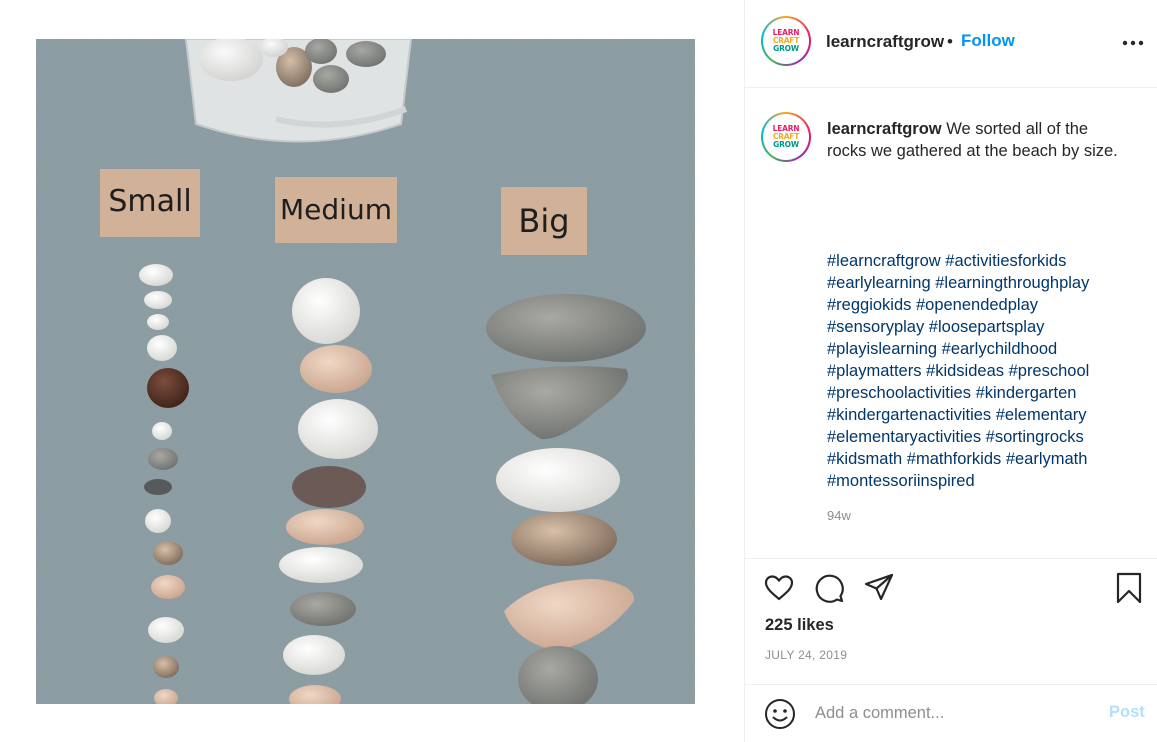 This screenshot has height=742, width=1157. What do you see at coordinates (982, 327) in the screenshot?
I see `hashtag-line: #sensoryplay #loosepartsplay` at bounding box center [982, 327].